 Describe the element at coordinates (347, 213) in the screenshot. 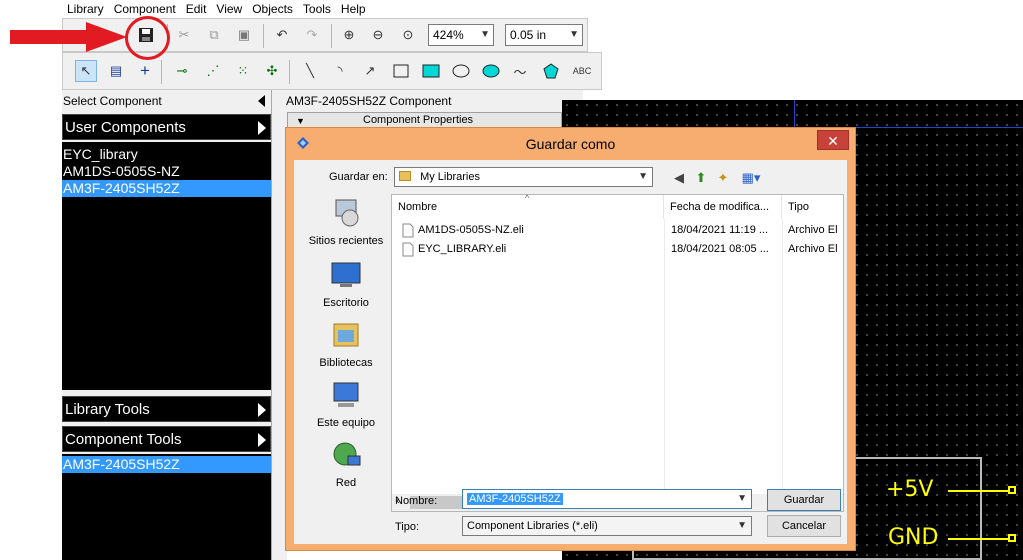

I see `recent-places-icon` at that location.